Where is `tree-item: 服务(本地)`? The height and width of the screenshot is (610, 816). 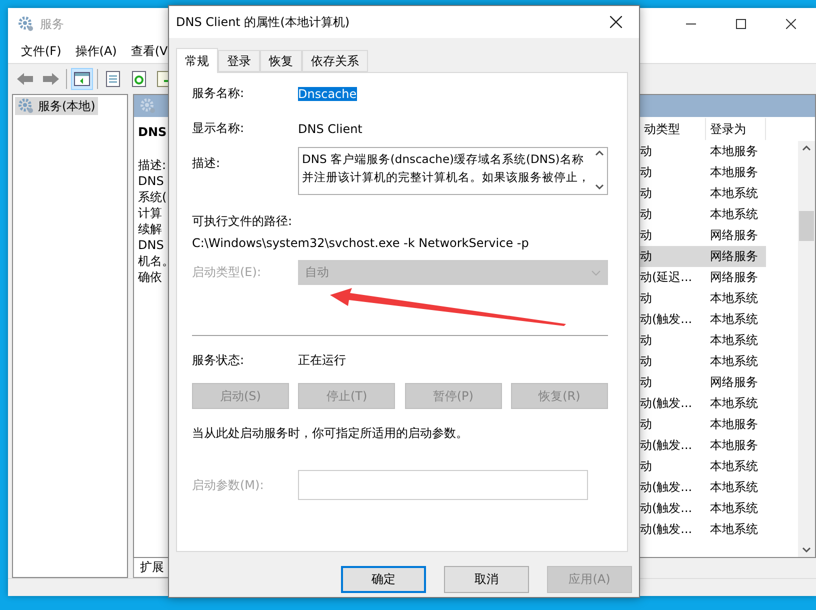 tree-item: 服务(本地) is located at coordinates (56, 106).